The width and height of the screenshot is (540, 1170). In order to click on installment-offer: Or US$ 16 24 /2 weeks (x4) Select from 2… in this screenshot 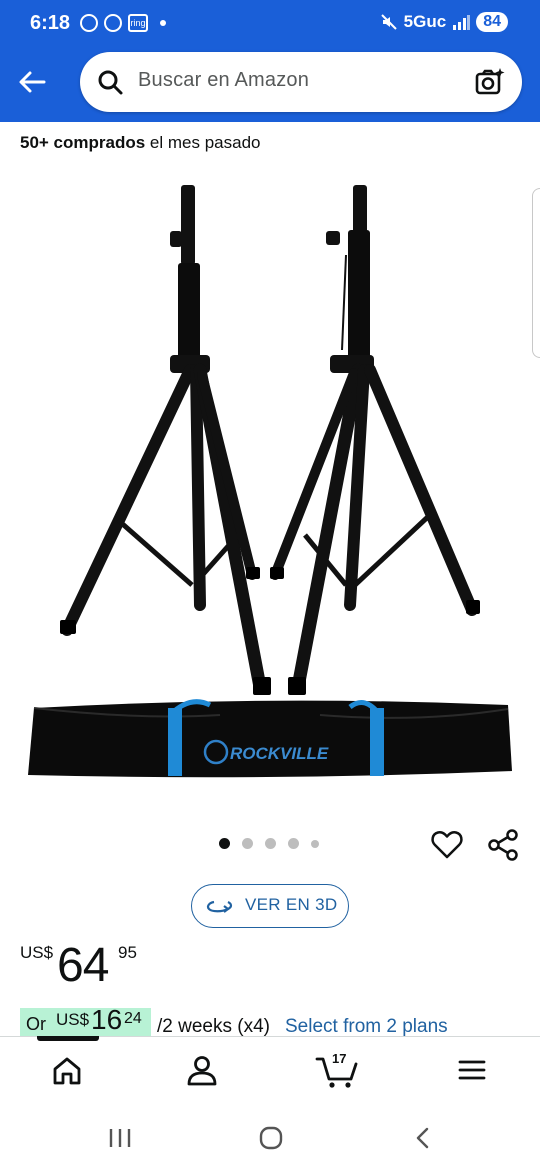, I will do `click(280, 1021)`.